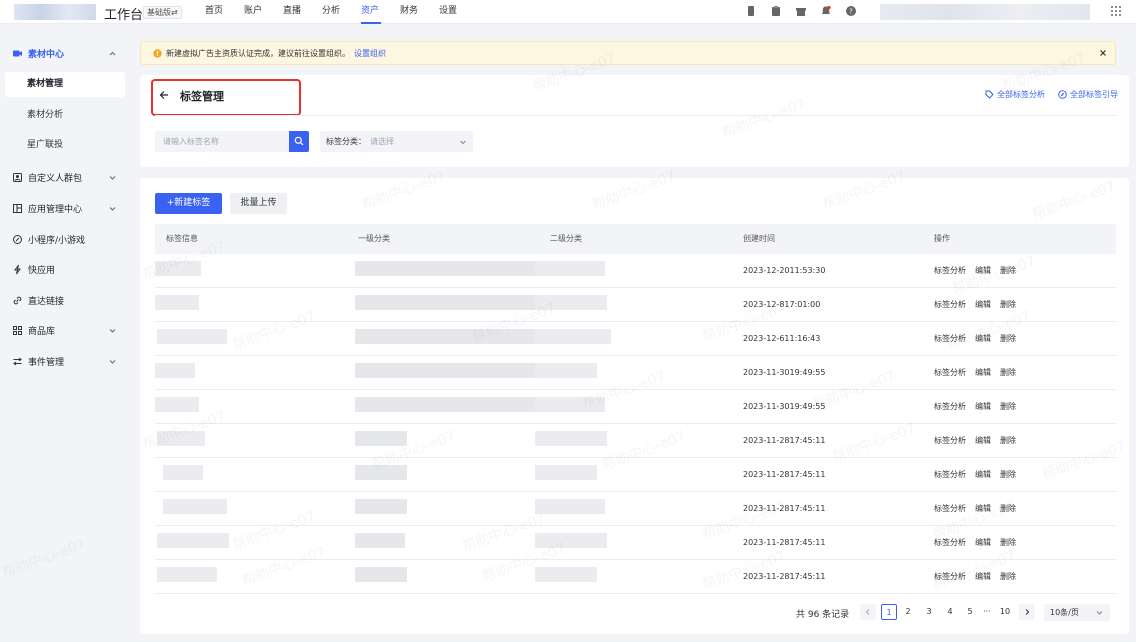 The height and width of the screenshot is (642, 1136). I want to click on level1-cell, so click(455, 268).